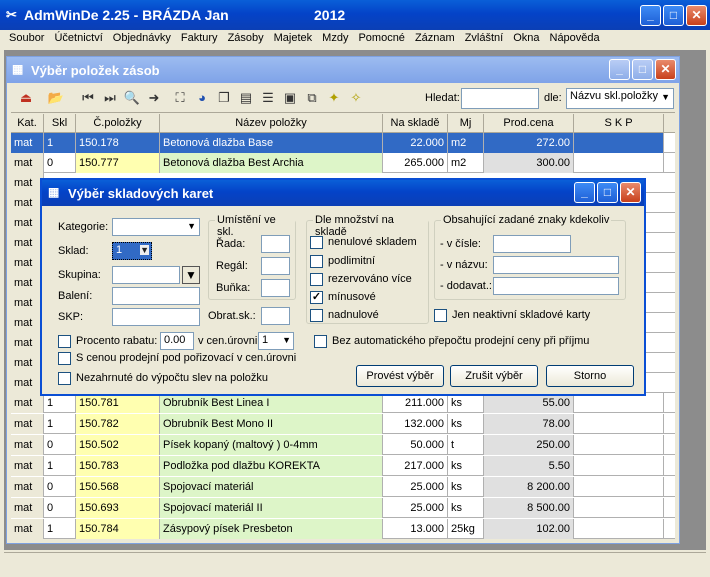  I want to click on menu-pomocne: Pomocné, so click(381, 38).